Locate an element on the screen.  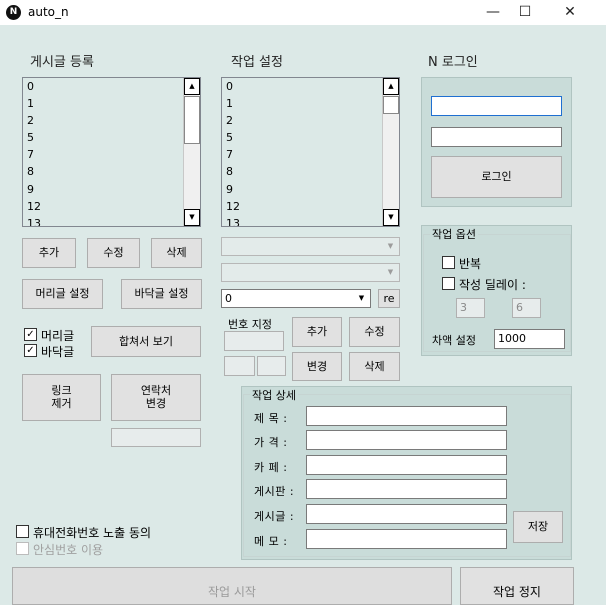
delay-label: 작성 딜레이 : is located at coordinates (492, 285).